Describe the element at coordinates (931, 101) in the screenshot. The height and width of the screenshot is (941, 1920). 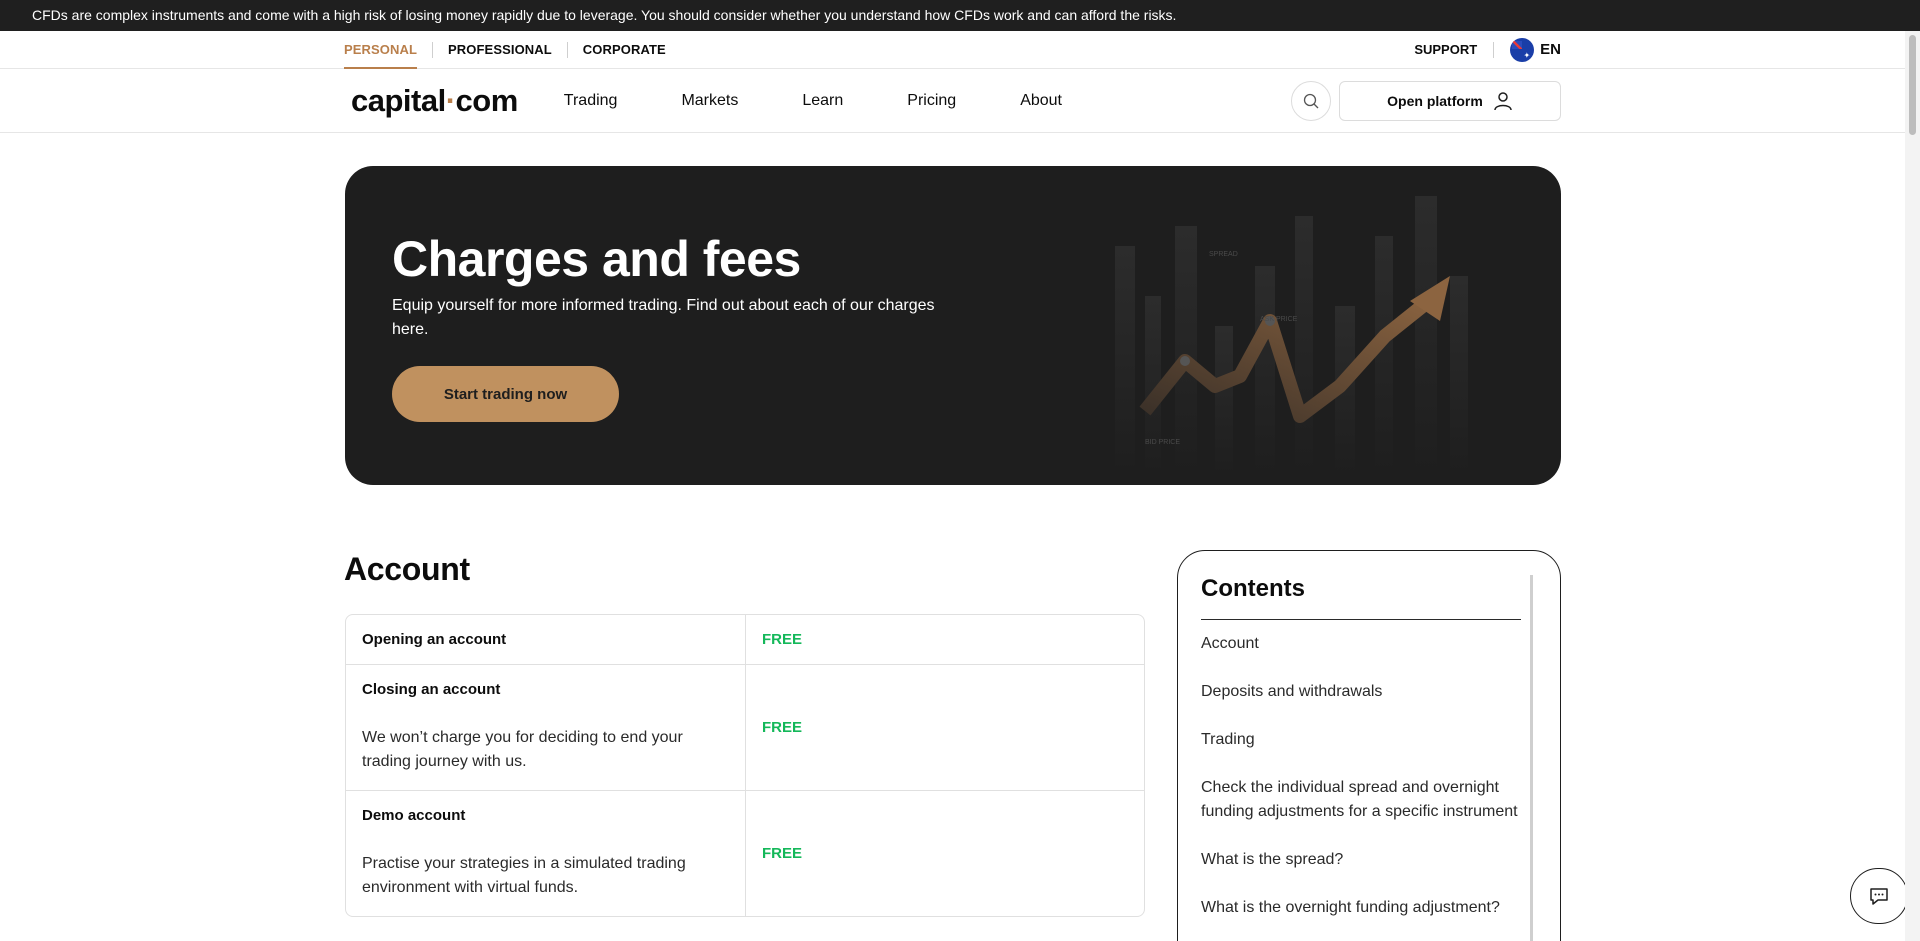
I see `nav-pricing: Pricing` at that location.